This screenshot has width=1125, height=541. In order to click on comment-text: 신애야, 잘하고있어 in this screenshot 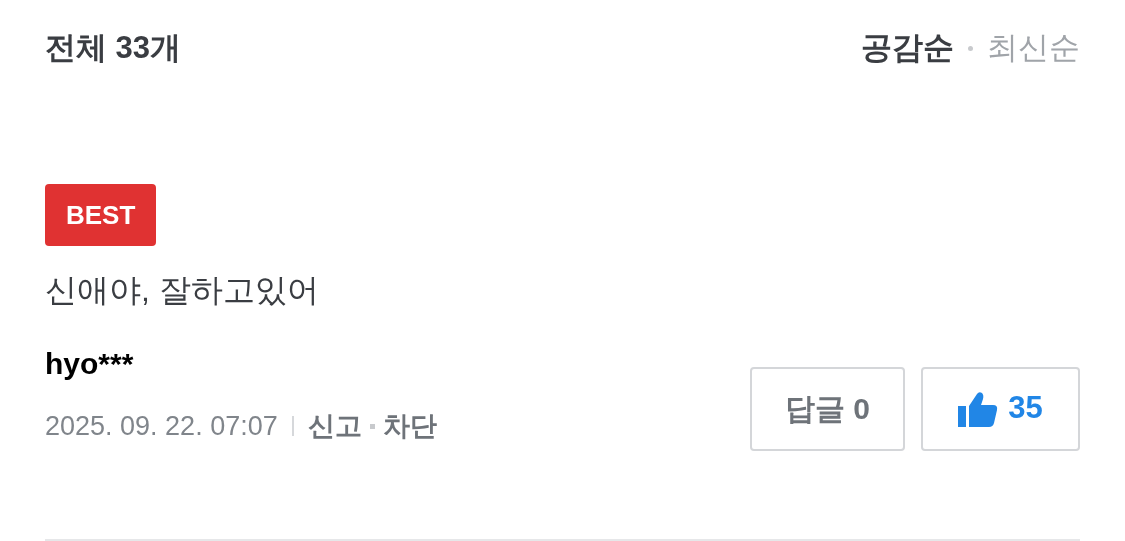, I will do `click(182, 290)`.